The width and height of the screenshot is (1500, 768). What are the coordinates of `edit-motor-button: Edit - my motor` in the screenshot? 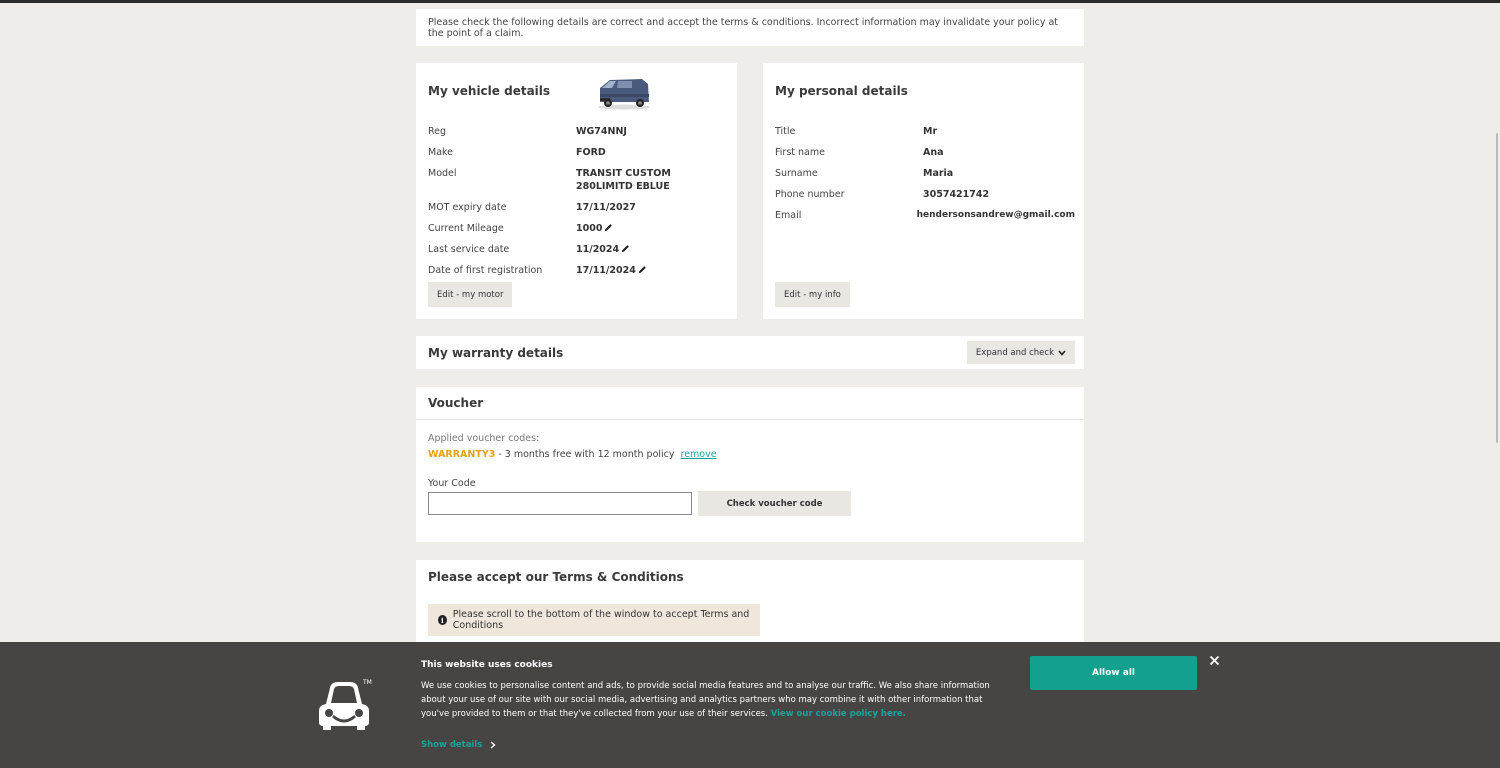 It's located at (470, 294).